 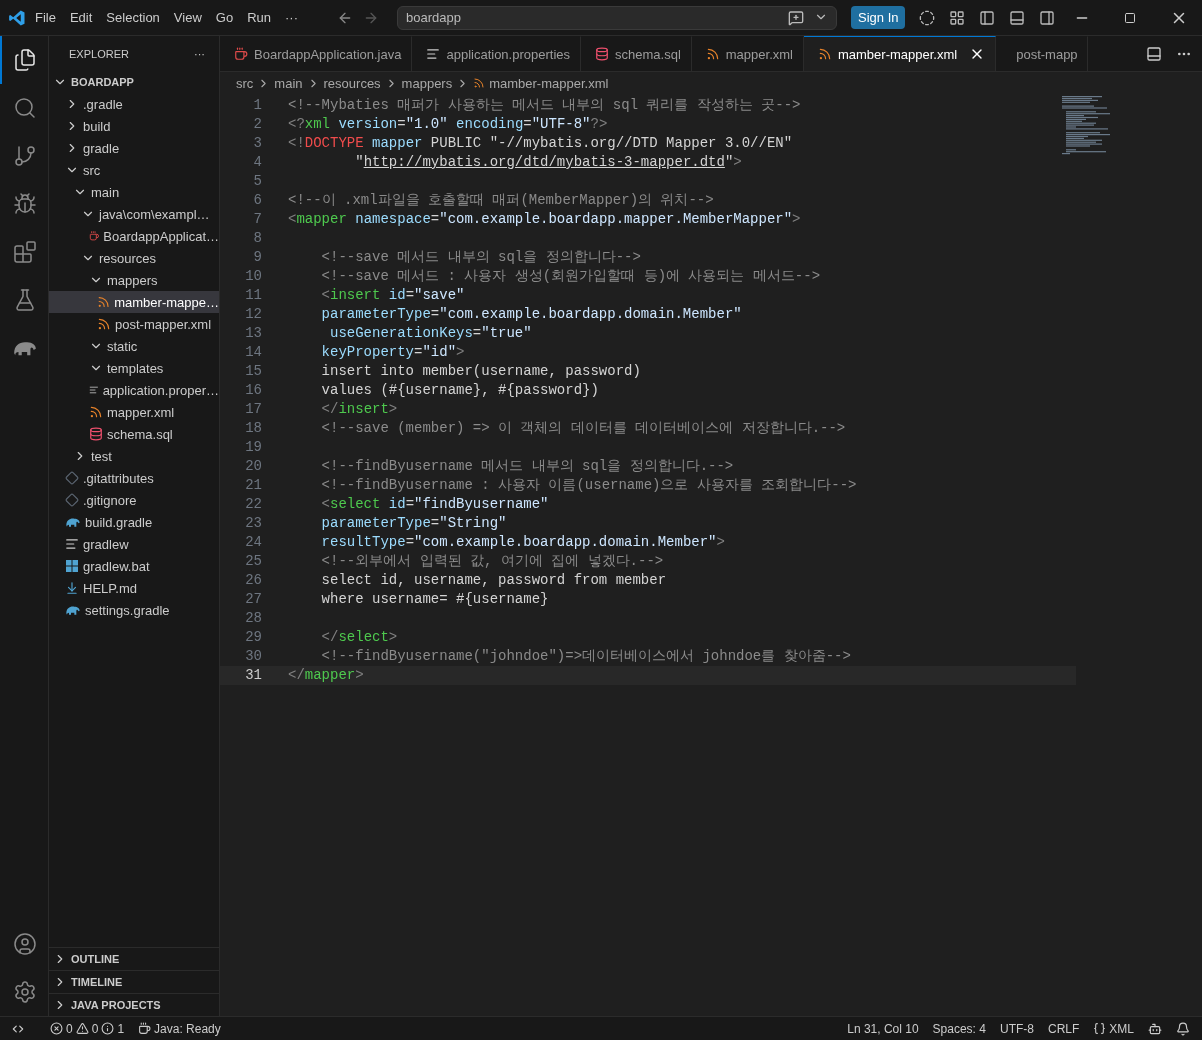 What do you see at coordinates (501, 200) in the screenshot?
I see `code-line: <!--이 .xml파일을 호출할때 매퍼(MemberMapper)의 위치-->` at bounding box center [501, 200].